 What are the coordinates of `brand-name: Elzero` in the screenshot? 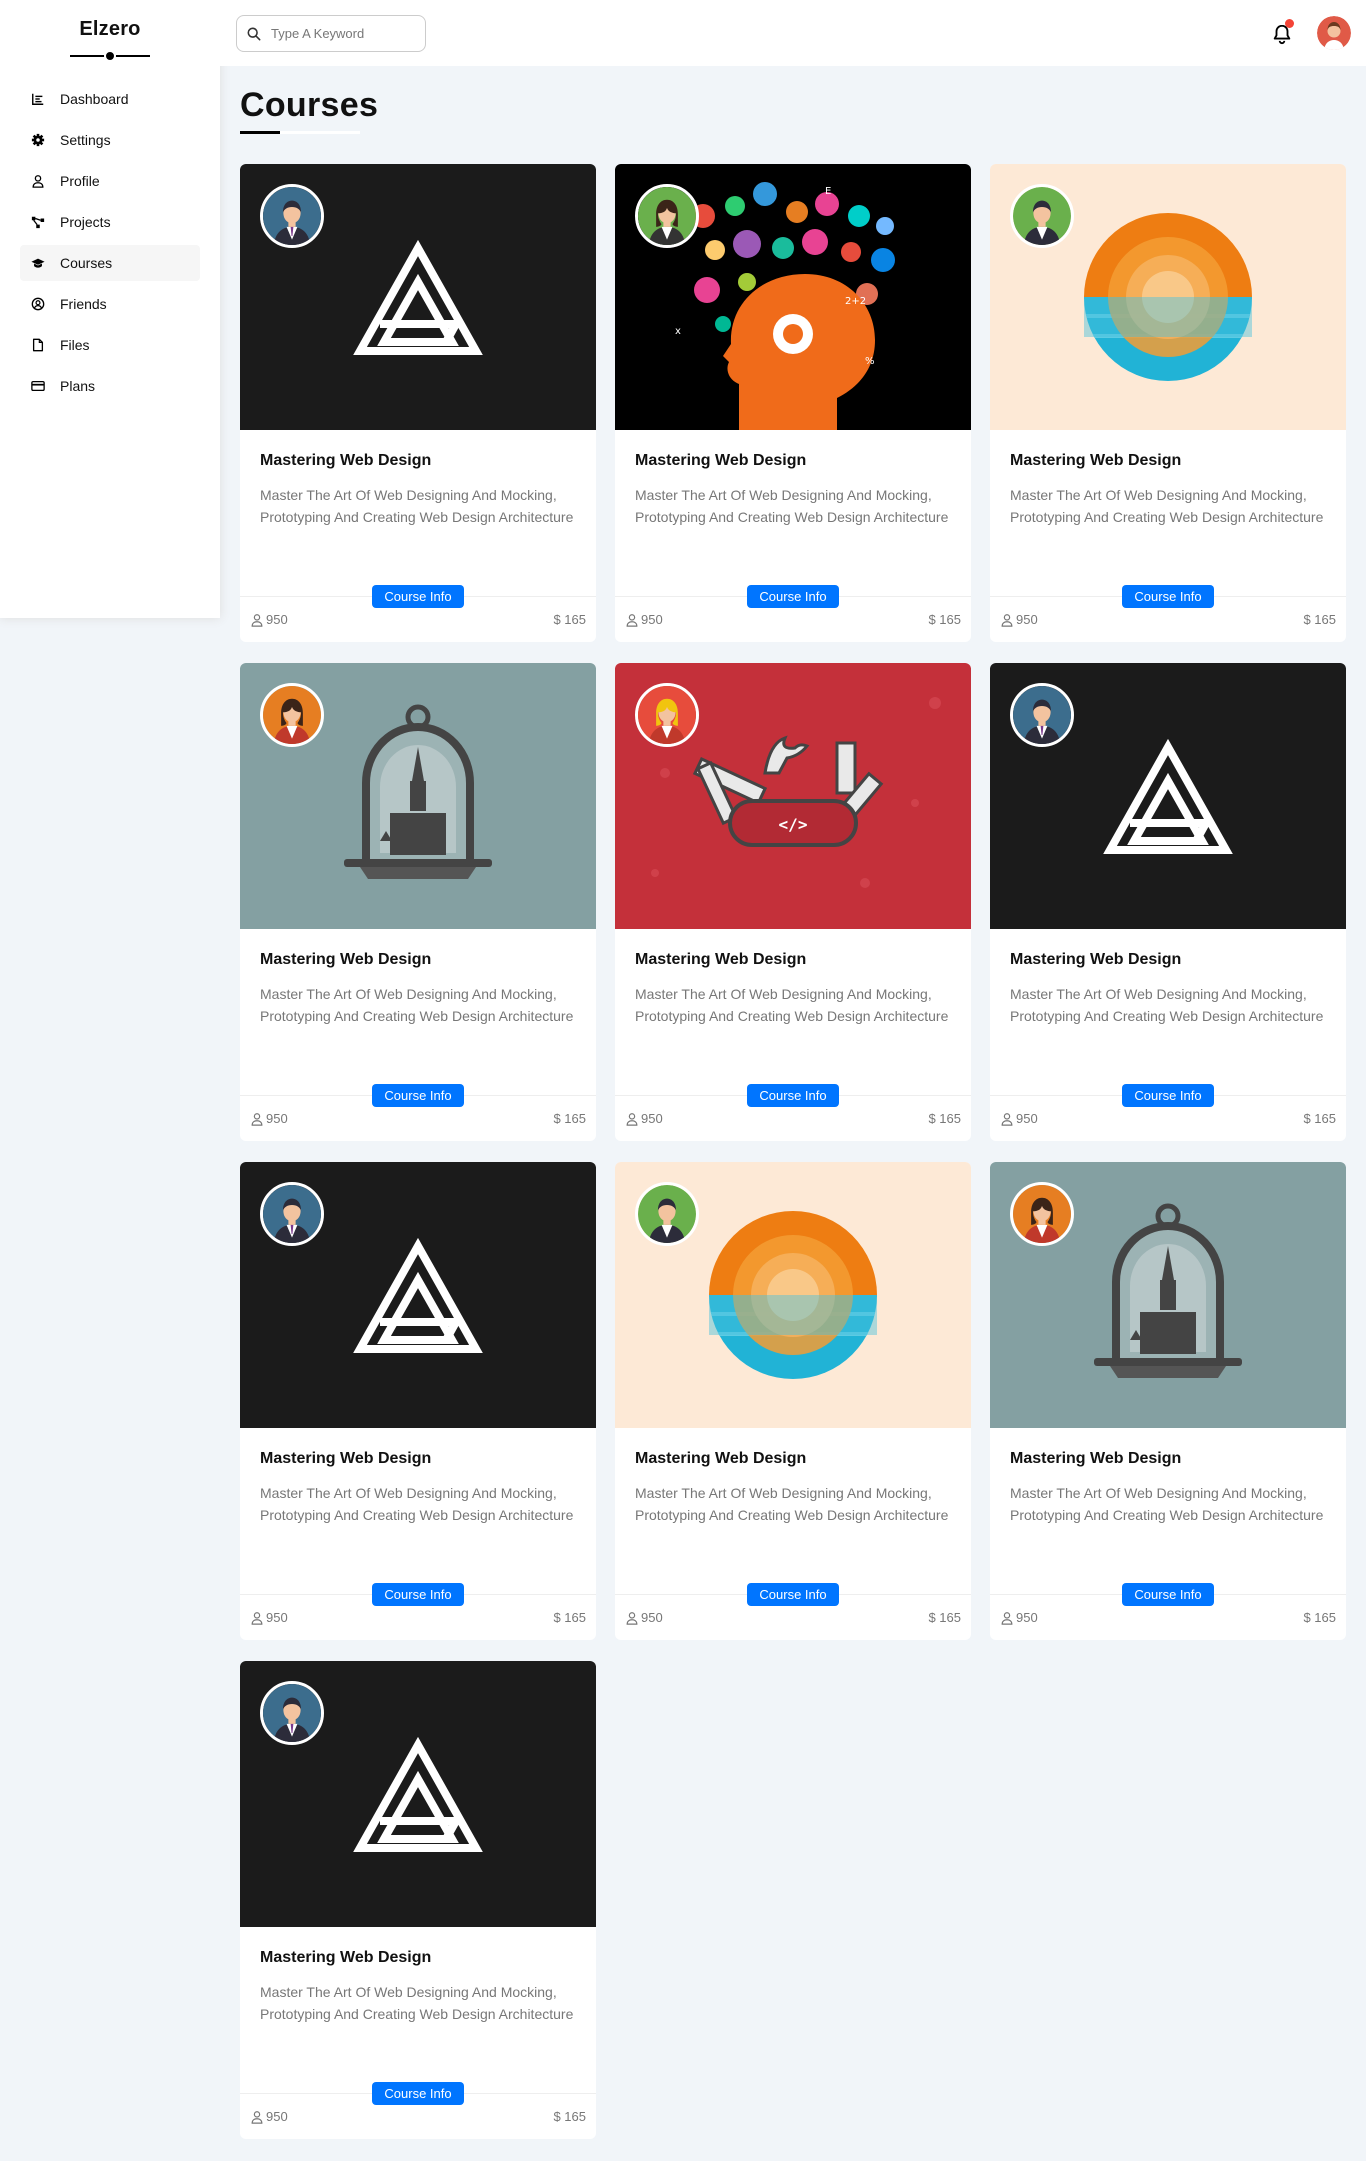 It's located at (110, 29).